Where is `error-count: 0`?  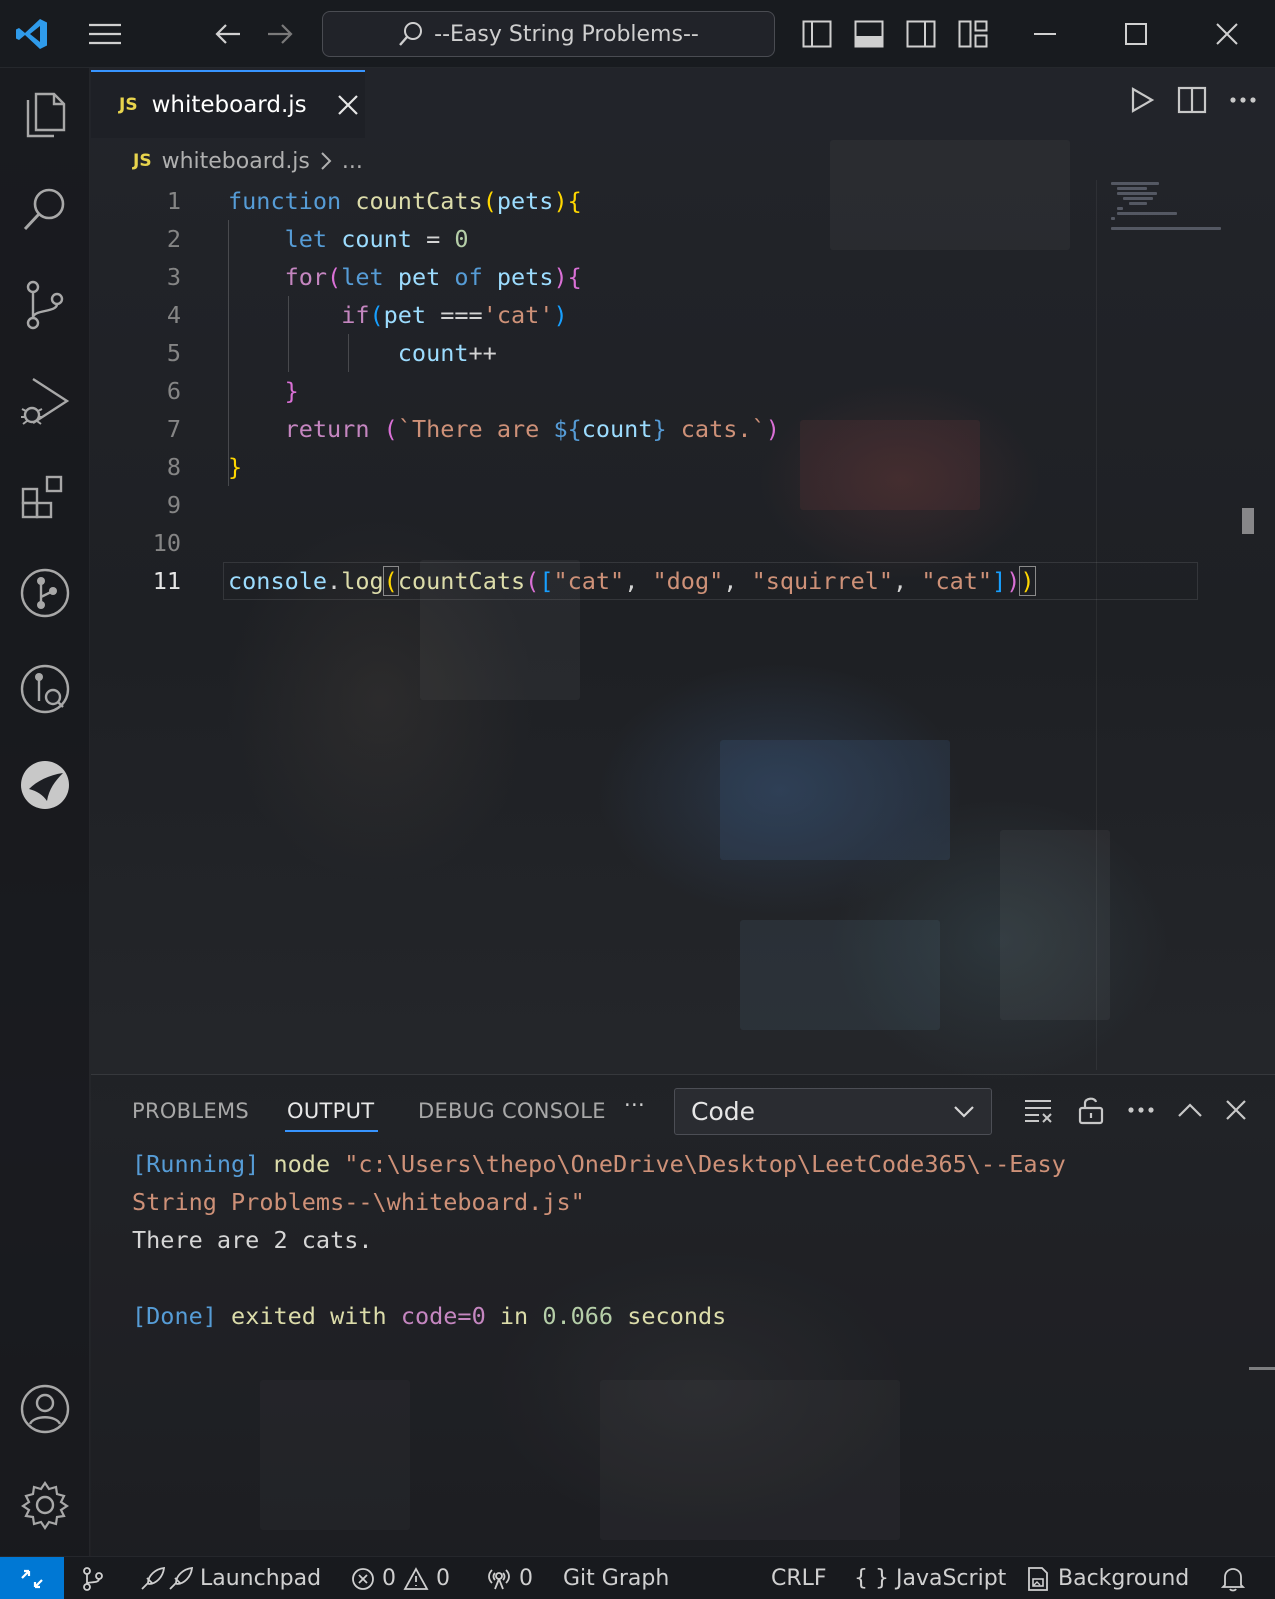
error-count: 0 is located at coordinates (389, 1578).